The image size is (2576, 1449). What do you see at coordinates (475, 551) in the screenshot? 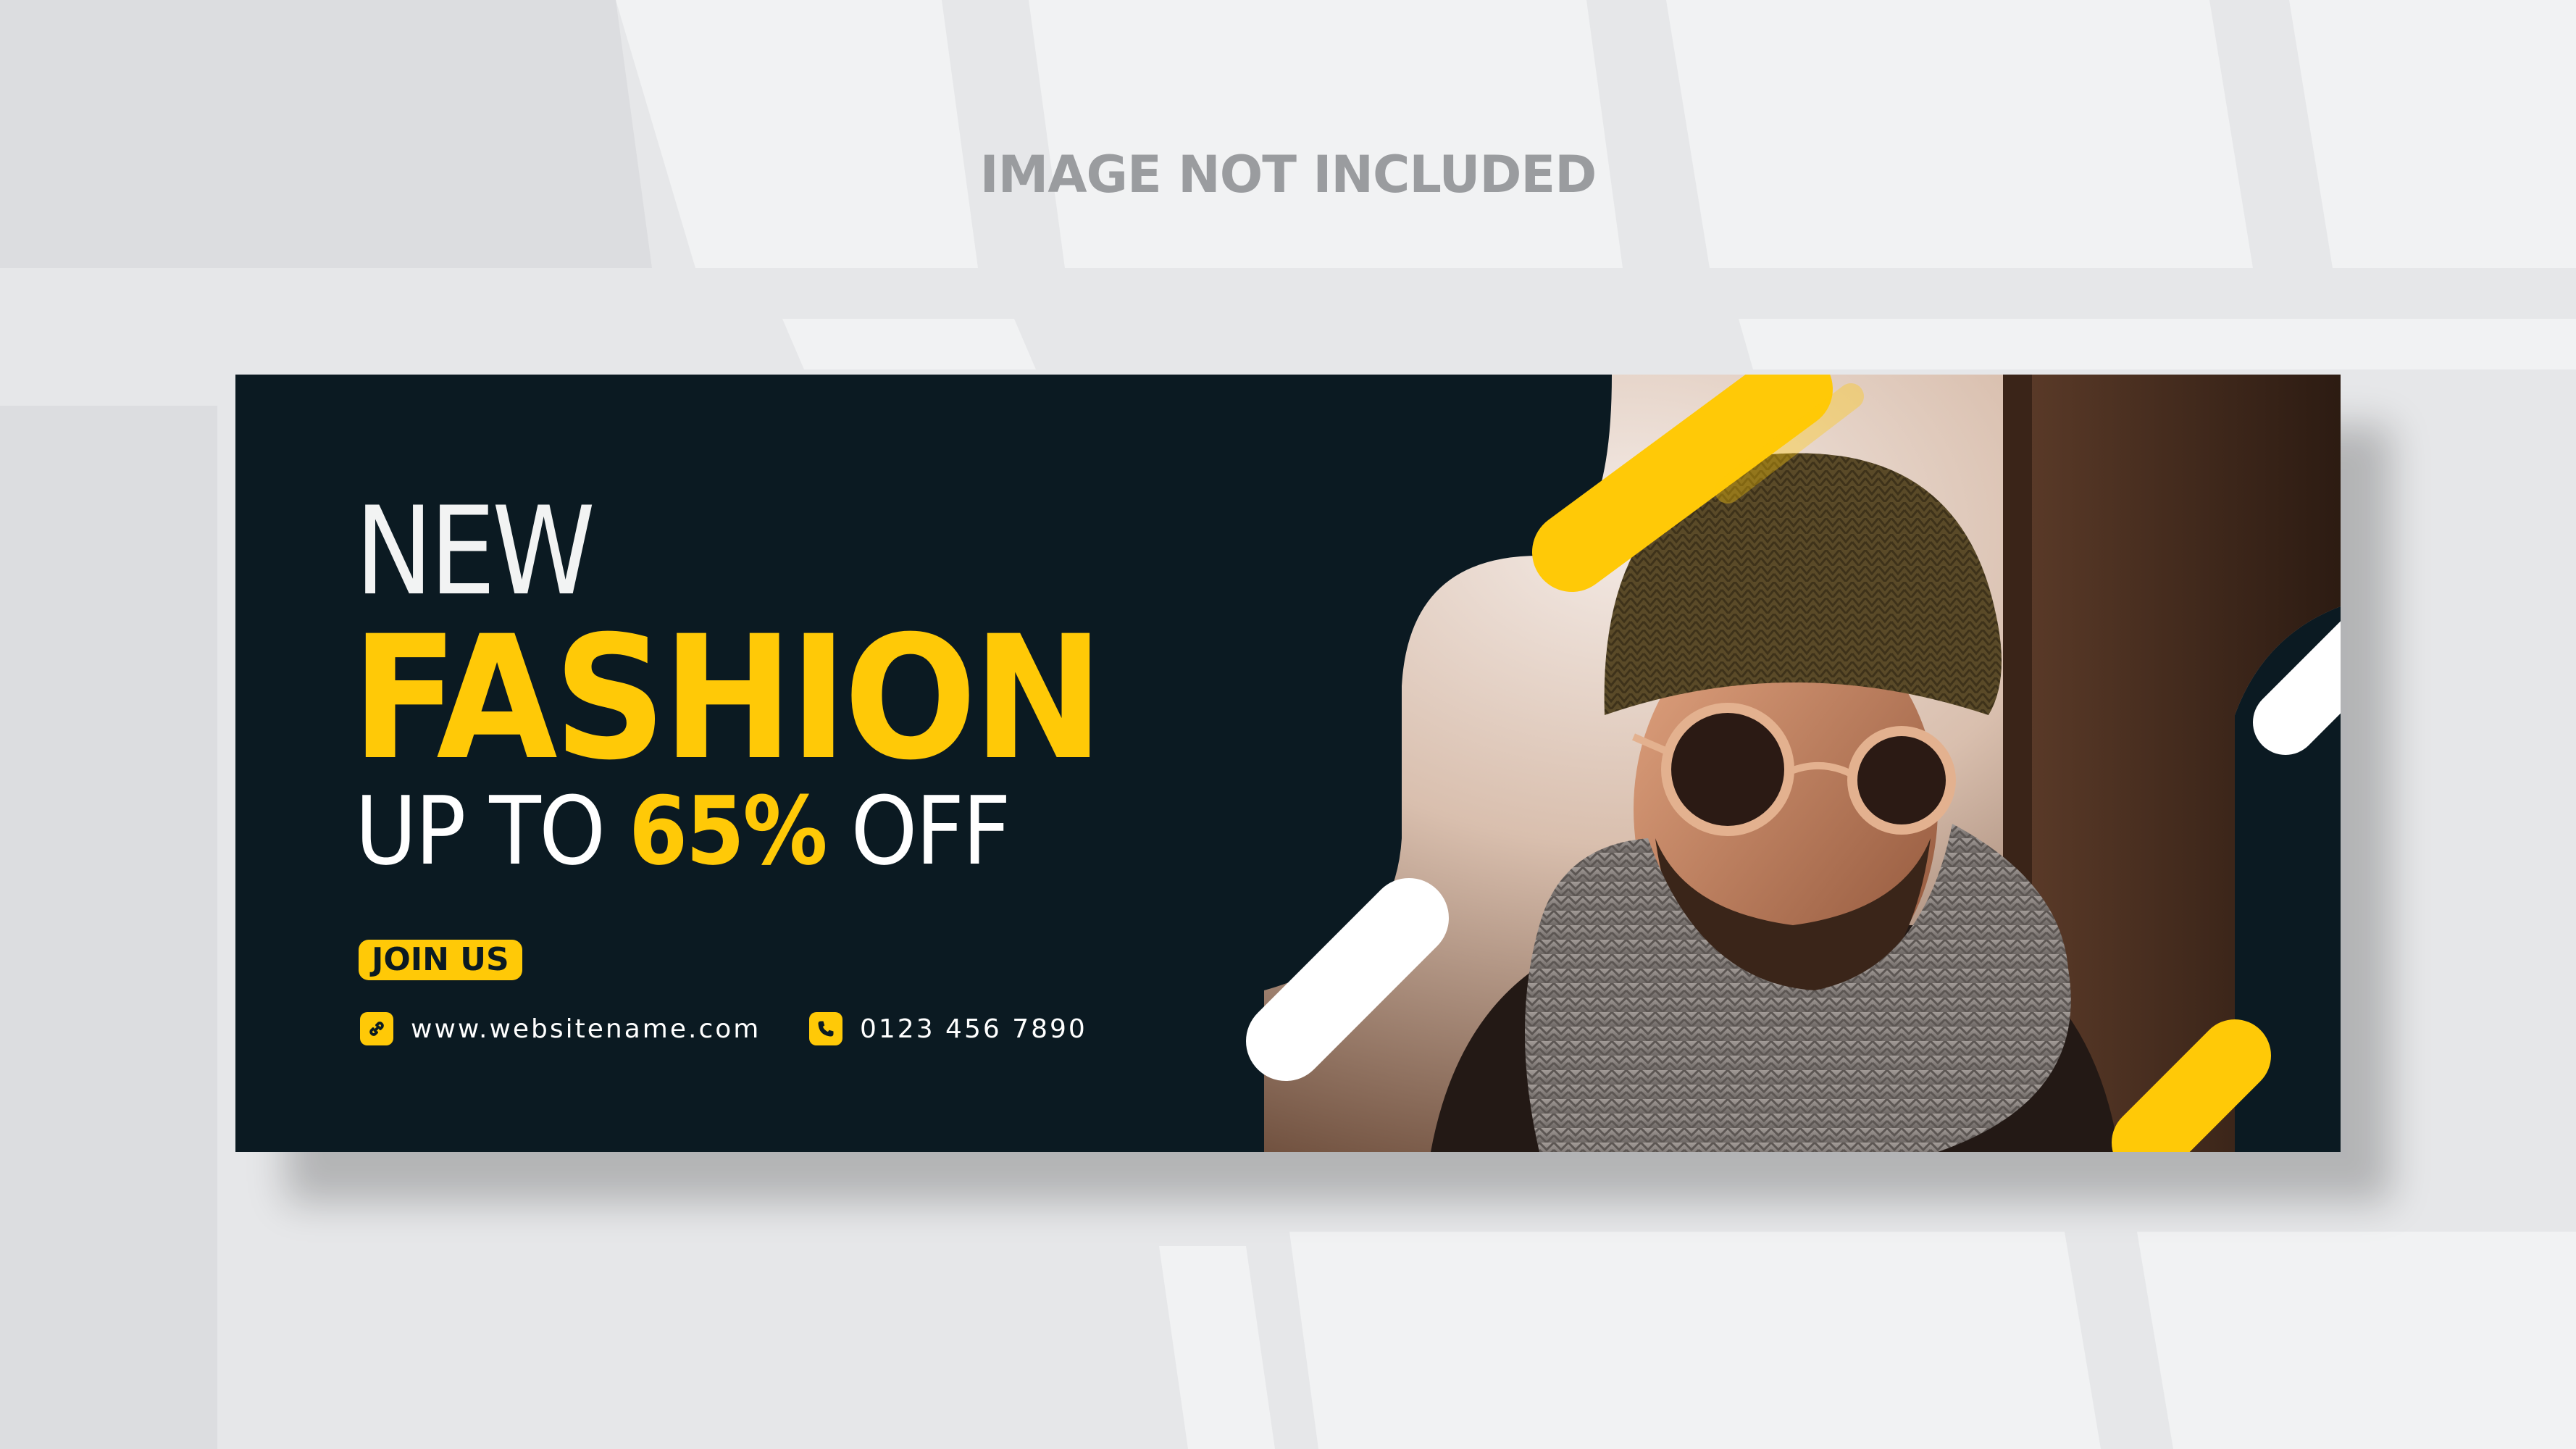
I see `headline-new: NEW` at bounding box center [475, 551].